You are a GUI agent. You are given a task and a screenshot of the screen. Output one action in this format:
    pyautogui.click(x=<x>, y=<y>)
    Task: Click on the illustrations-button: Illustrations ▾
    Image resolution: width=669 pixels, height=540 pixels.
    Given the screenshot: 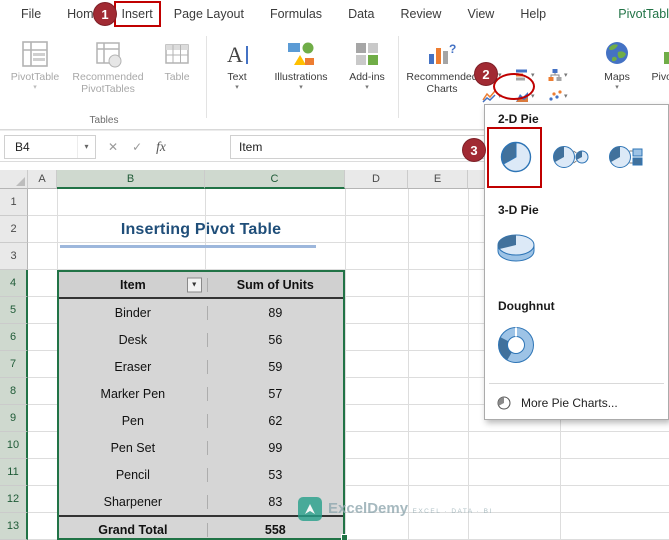 What is the action you would take?
    pyautogui.click(x=301, y=62)
    